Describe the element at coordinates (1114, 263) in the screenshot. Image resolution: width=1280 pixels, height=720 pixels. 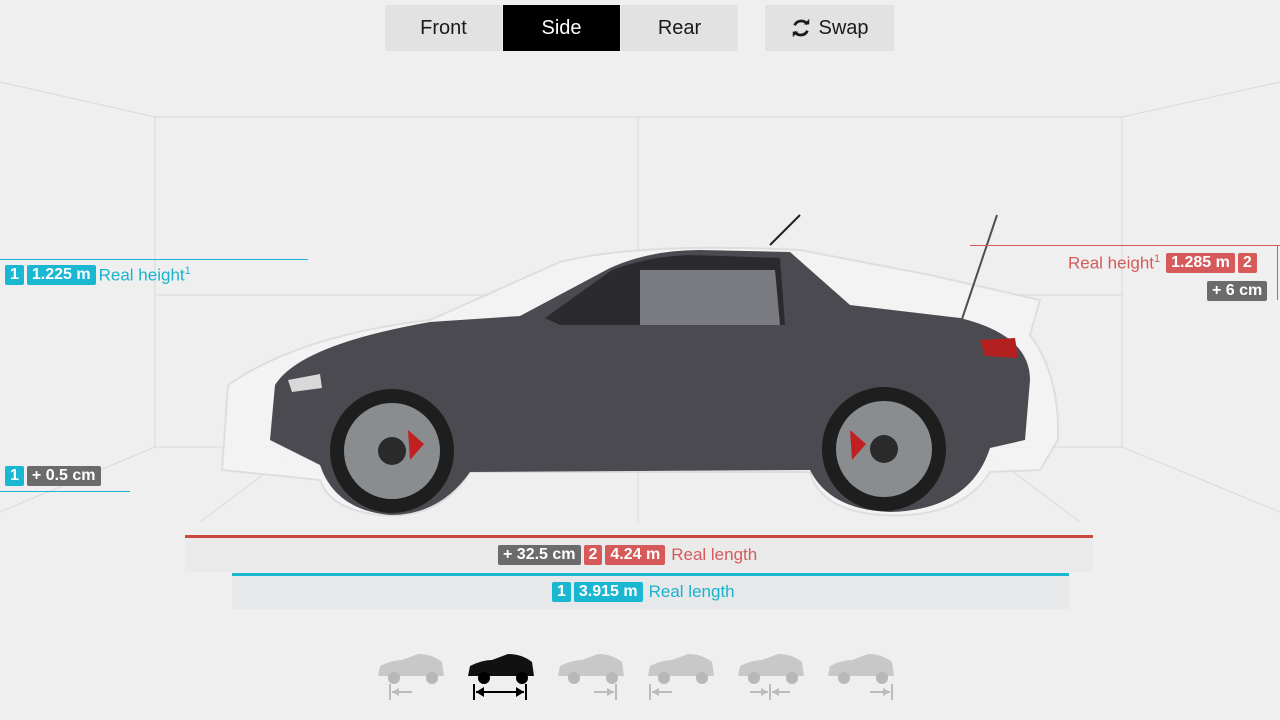
I see `car2-height-label: Real height1` at that location.